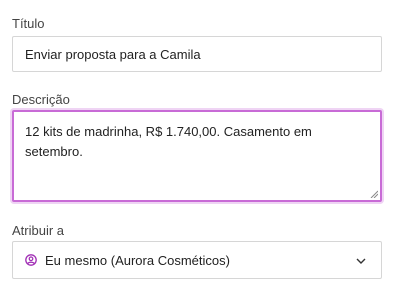 The width and height of the screenshot is (395, 290). I want to click on description-label: Descrição, so click(41, 99).